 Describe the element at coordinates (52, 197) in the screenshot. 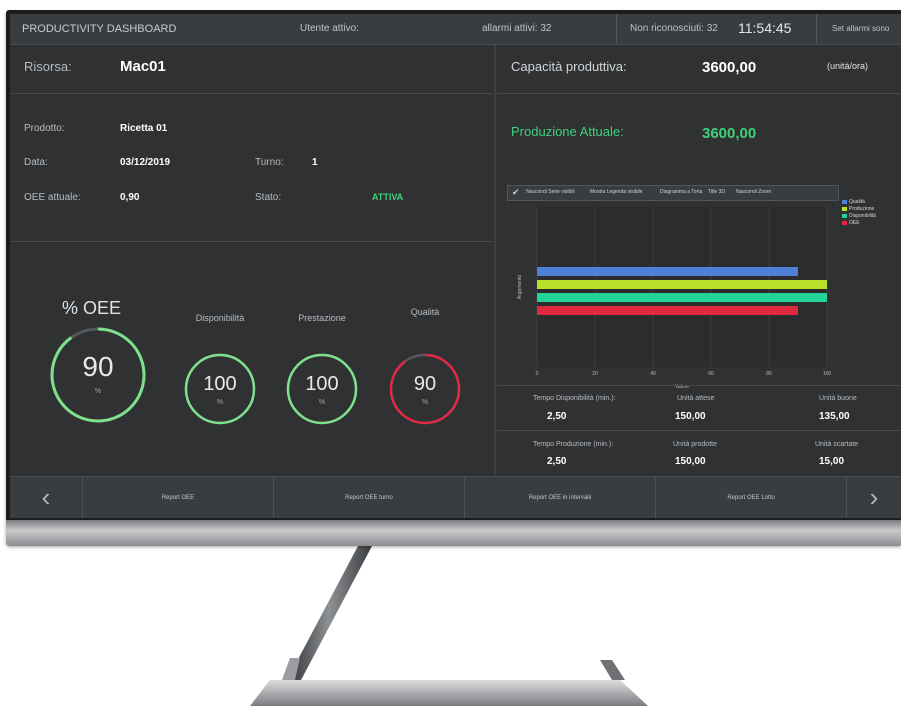

I see `oee-attuale-label: OEE attuale:` at that location.